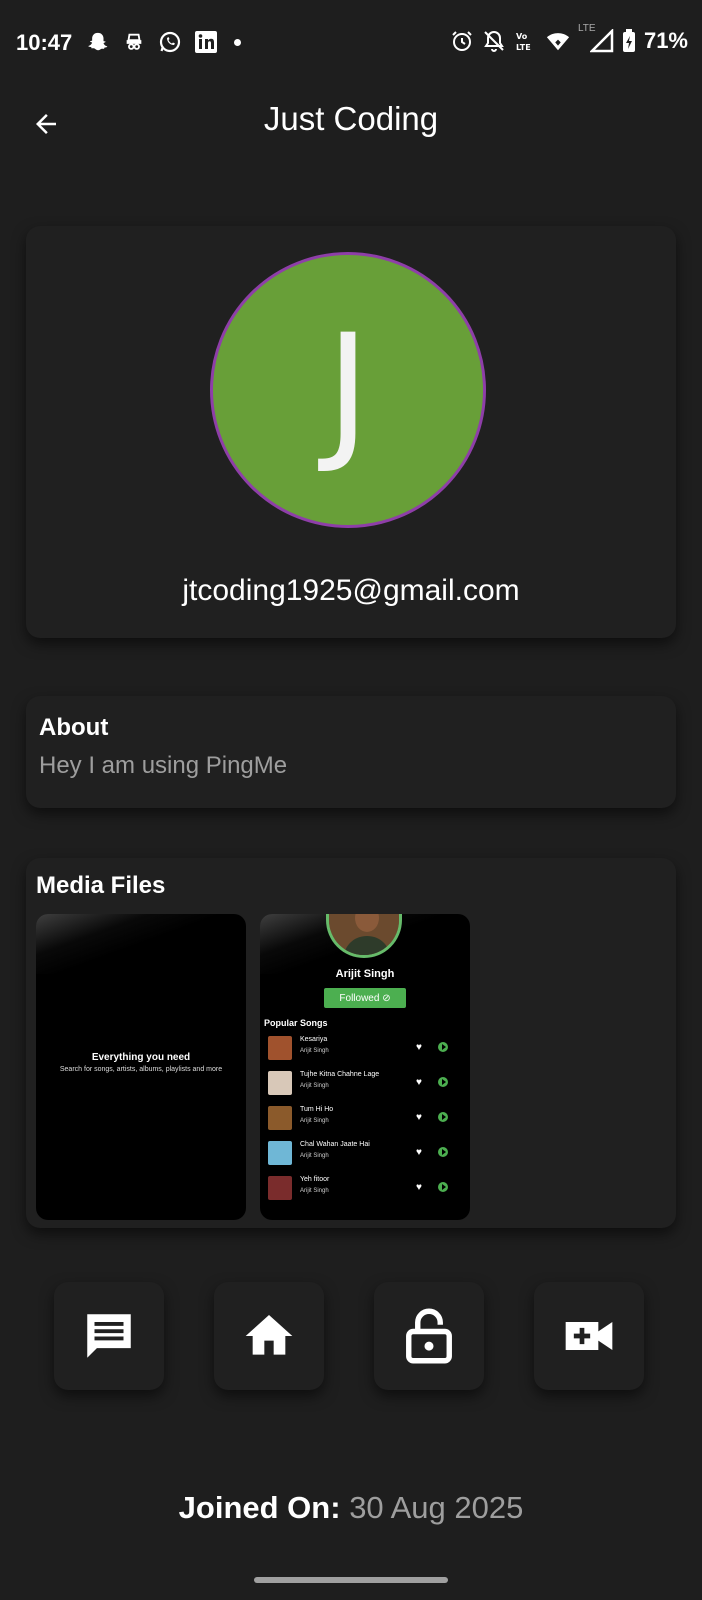 Image resolution: width=702 pixels, height=1600 pixels. Describe the element at coordinates (558, 41) in the screenshot. I see `wifi-icon` at that location.